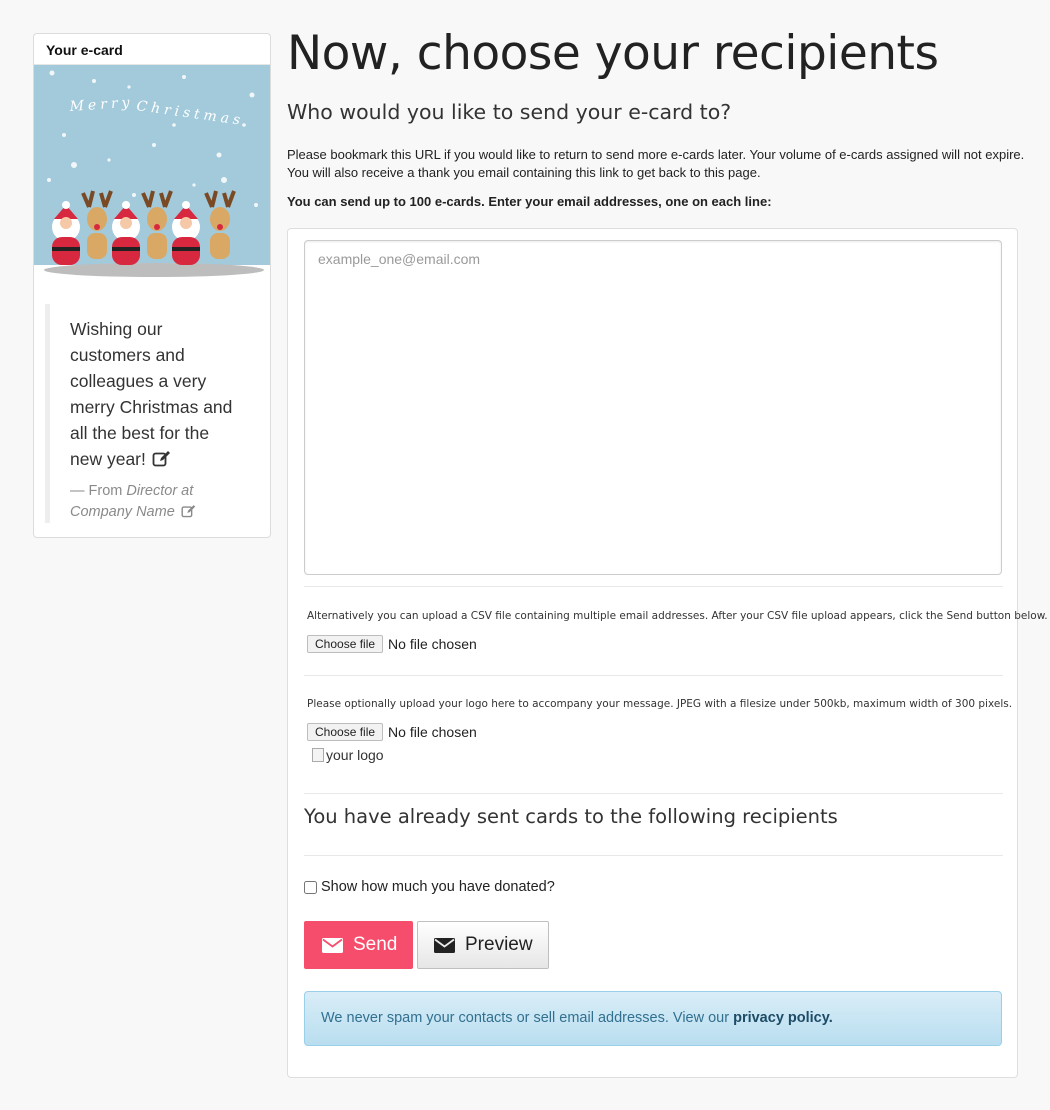  I want to click on show-donated-checkbox, so click(310, 887).